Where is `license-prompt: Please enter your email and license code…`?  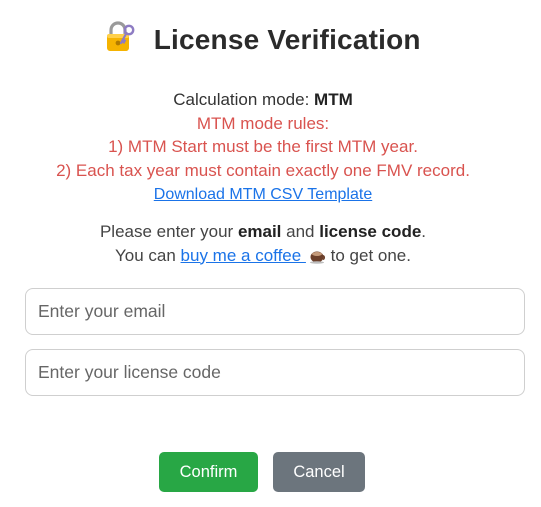 license-prompt: Please enter your email and license code… is located at coordinates (263, 243).